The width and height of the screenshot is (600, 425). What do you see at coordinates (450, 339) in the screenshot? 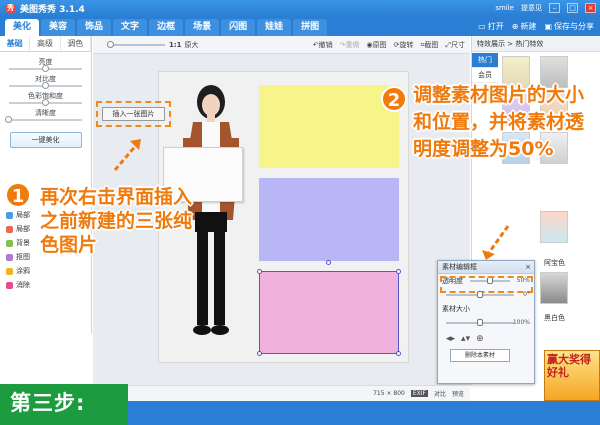
I see `flip-horizontal-icon: ◂▸` at bounding box center [450, 339].